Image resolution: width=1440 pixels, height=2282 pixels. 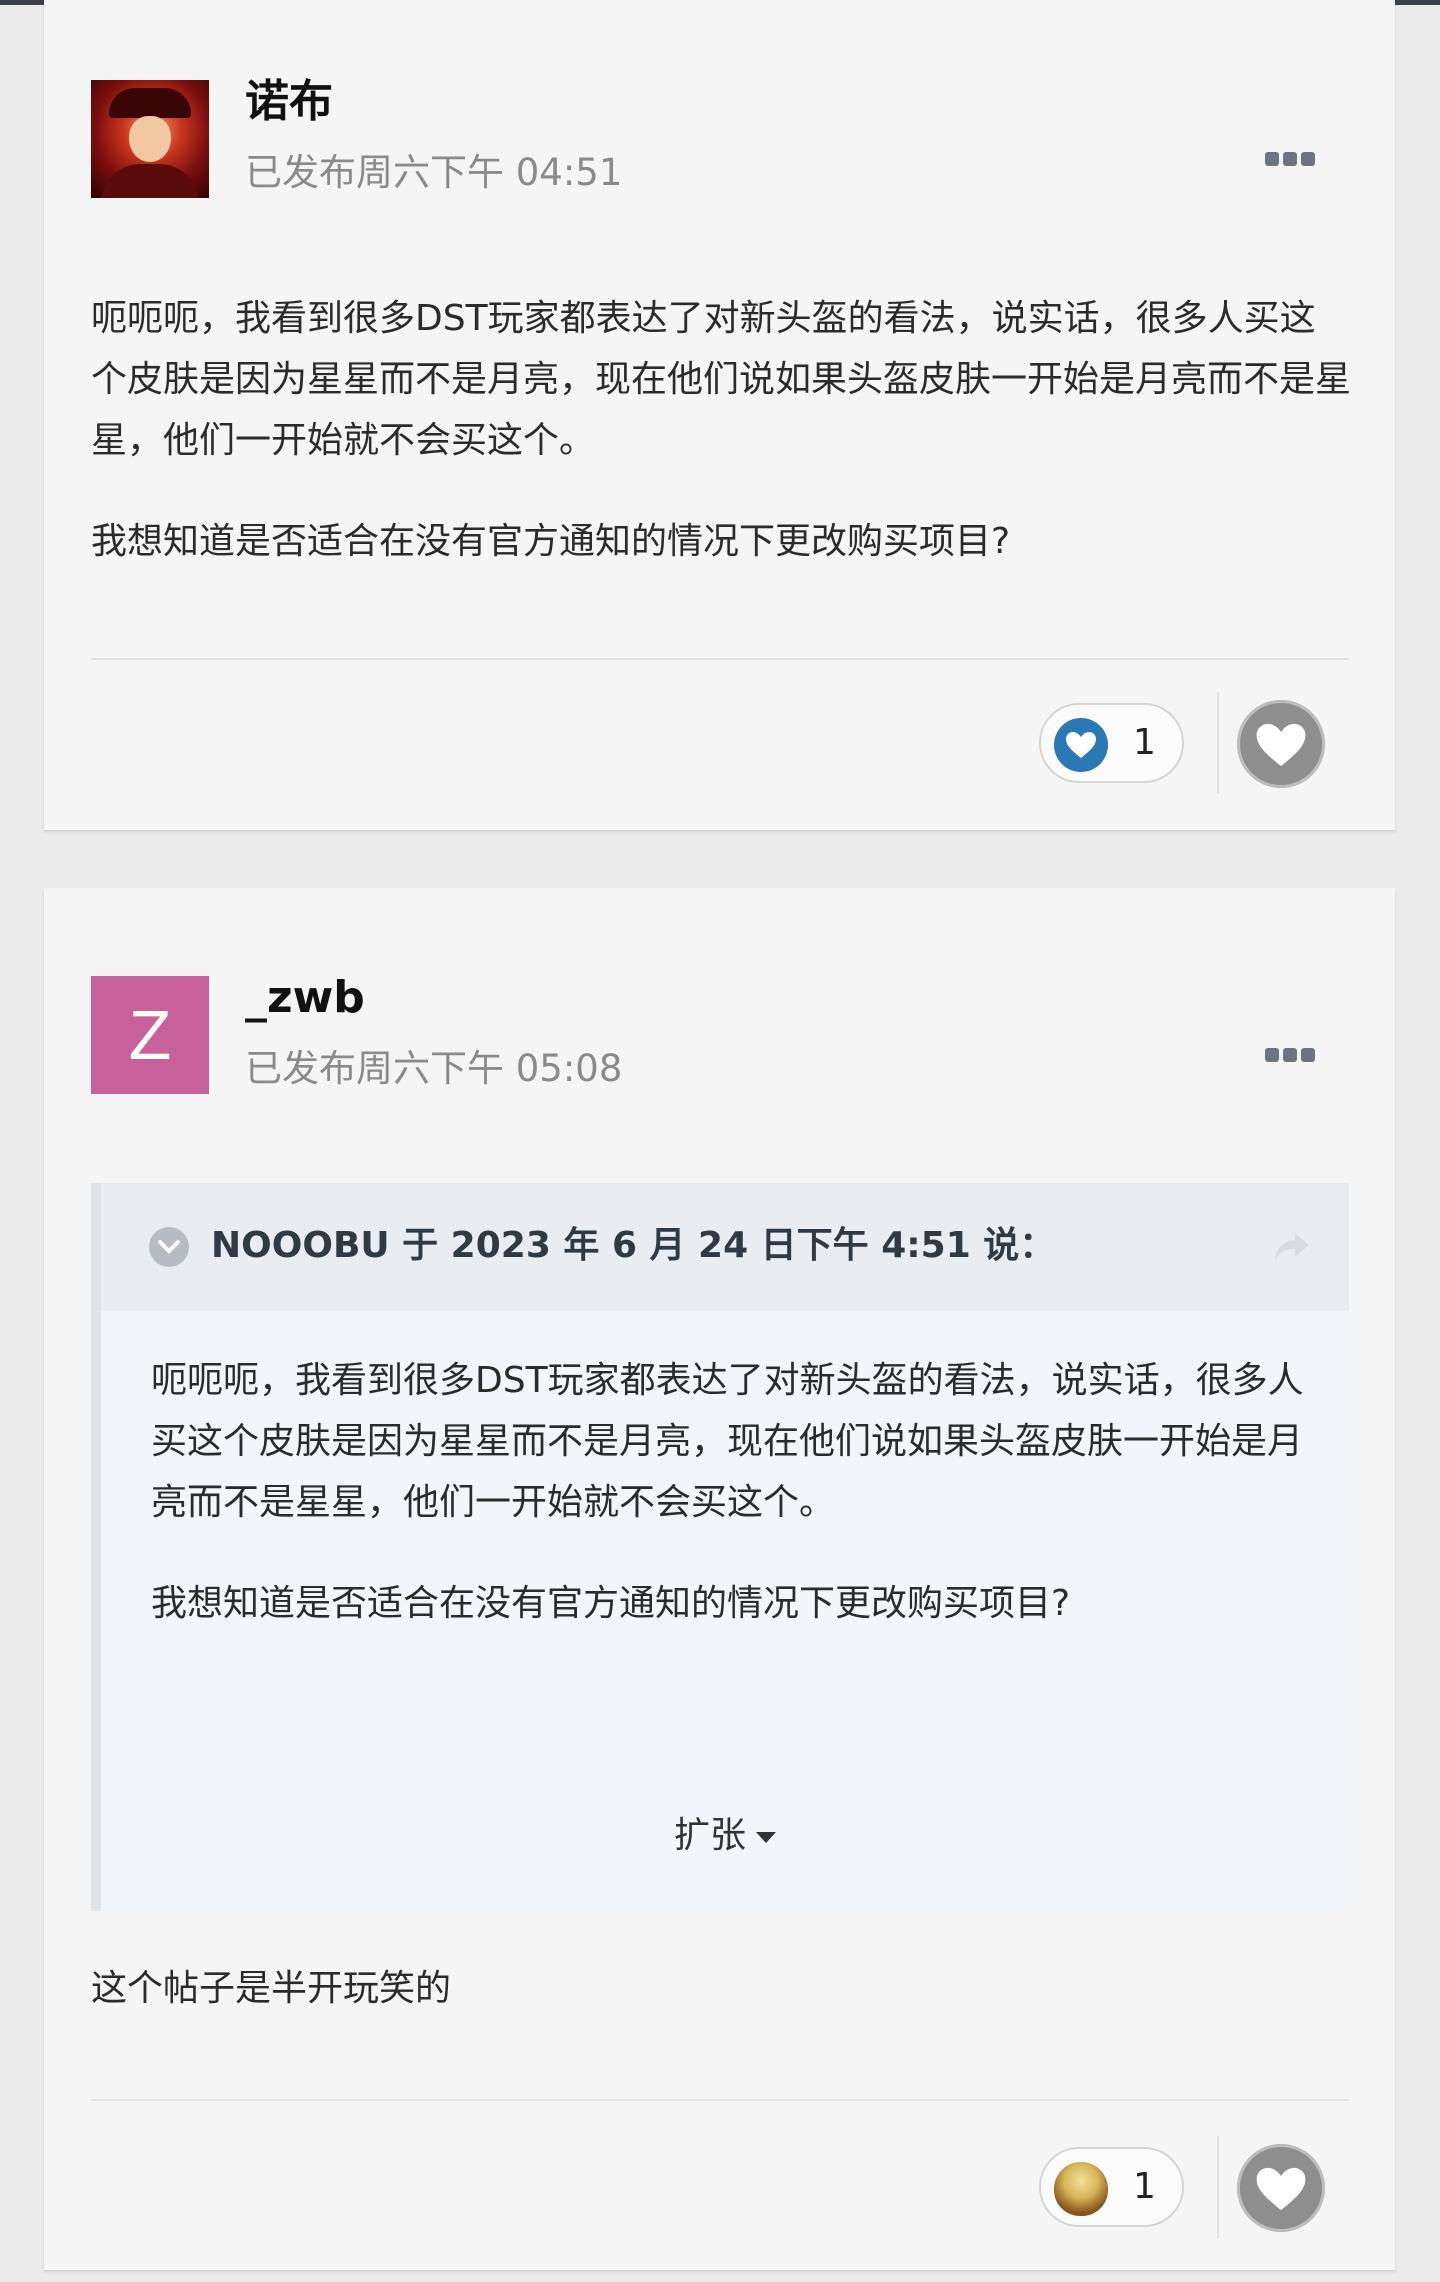 What do you see at coordinates (150, 1035) in the screenshot?
I see `avatar: Z` at bounding box center [150, 1035].